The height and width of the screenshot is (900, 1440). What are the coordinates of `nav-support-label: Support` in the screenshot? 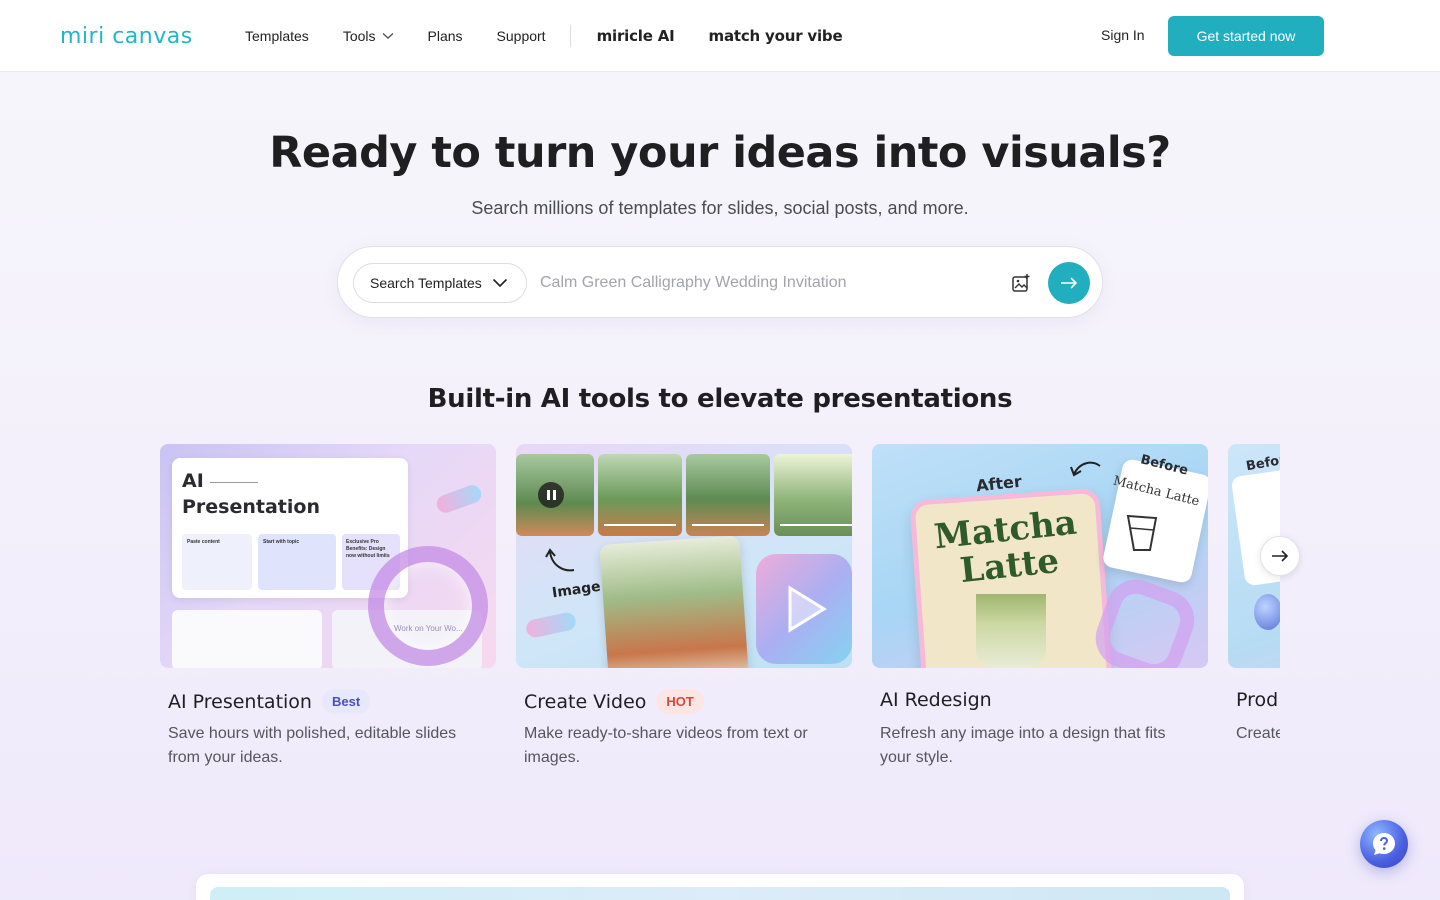 It's located at (521, 36).